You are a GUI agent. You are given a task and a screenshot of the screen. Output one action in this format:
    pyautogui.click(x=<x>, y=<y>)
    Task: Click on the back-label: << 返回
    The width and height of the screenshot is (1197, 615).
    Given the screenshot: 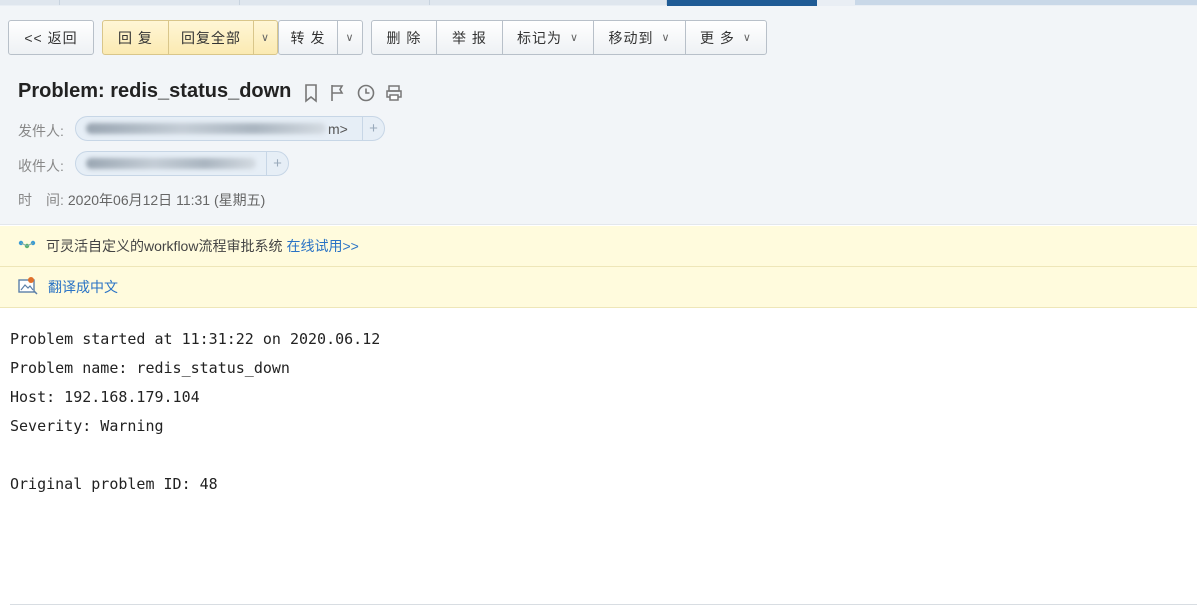 What is the action you would take?
    pyautogui.click(x=51, y=37)
    